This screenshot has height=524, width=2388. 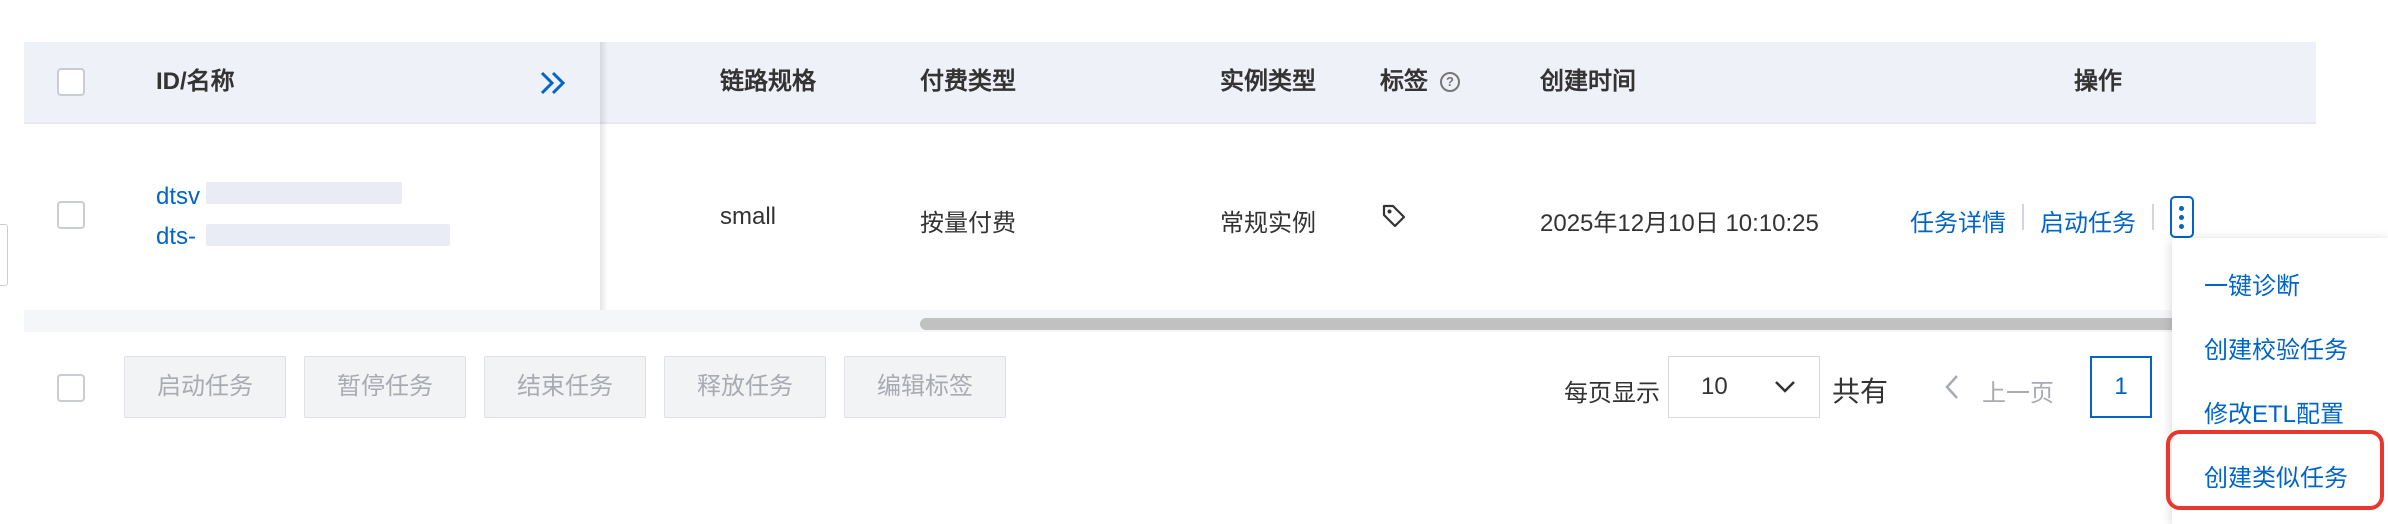 What do you see at coordinates (304, 193) in the screenshot?
I see `redacted-id` at bounding box center [304, 193].